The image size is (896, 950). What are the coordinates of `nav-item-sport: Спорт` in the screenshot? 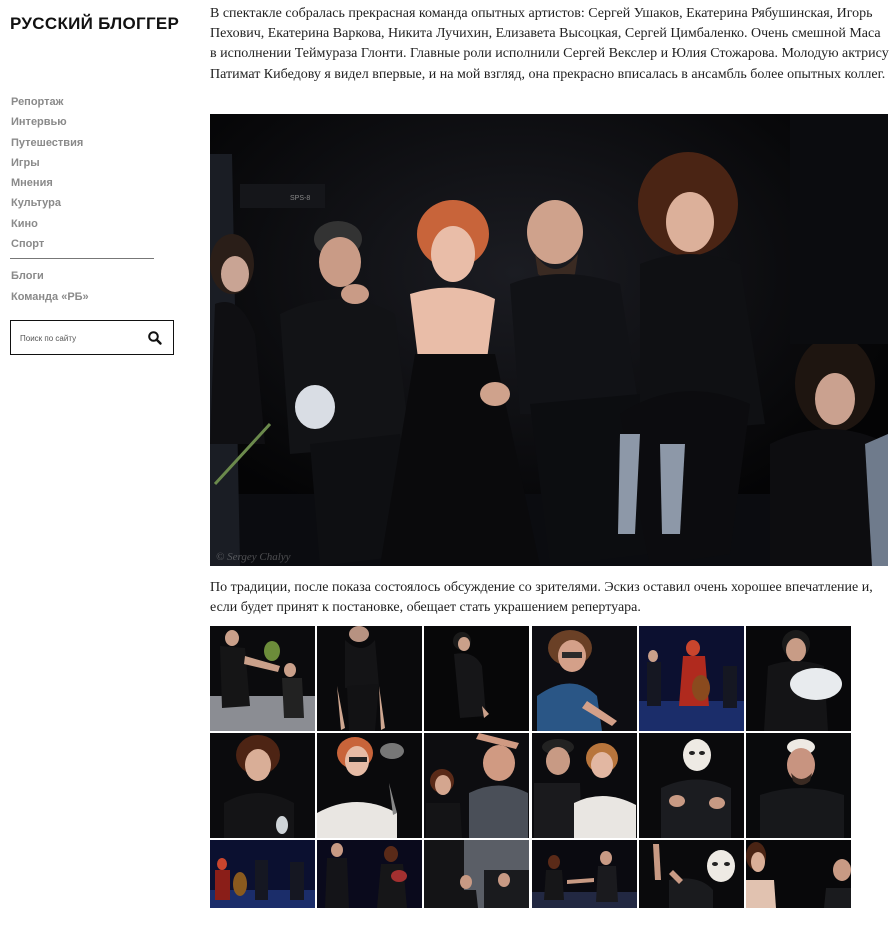 It's located at (86, 244).